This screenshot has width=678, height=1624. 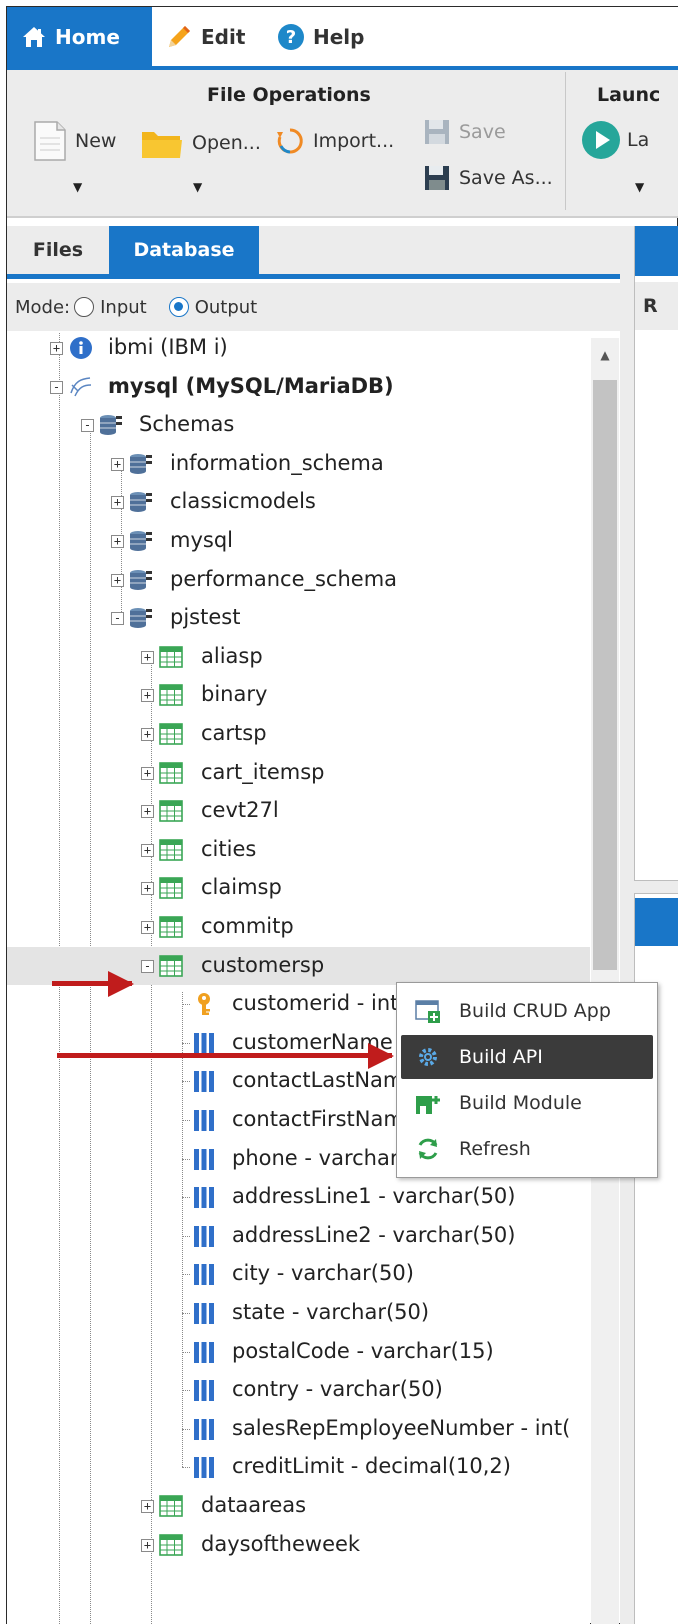 What do you see at coordinates (179, 36) in the screenshot?
I see `pencil-icon` at bounding box center [179, 36].